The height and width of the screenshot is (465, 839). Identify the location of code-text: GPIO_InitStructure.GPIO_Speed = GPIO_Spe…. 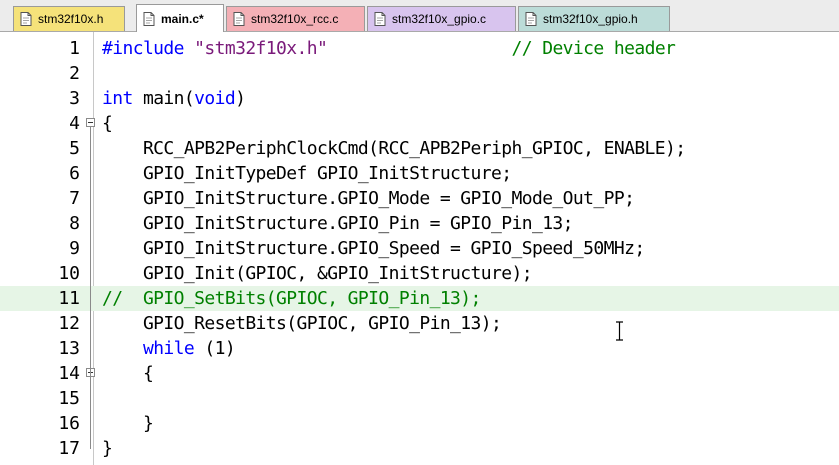
(373, 248).